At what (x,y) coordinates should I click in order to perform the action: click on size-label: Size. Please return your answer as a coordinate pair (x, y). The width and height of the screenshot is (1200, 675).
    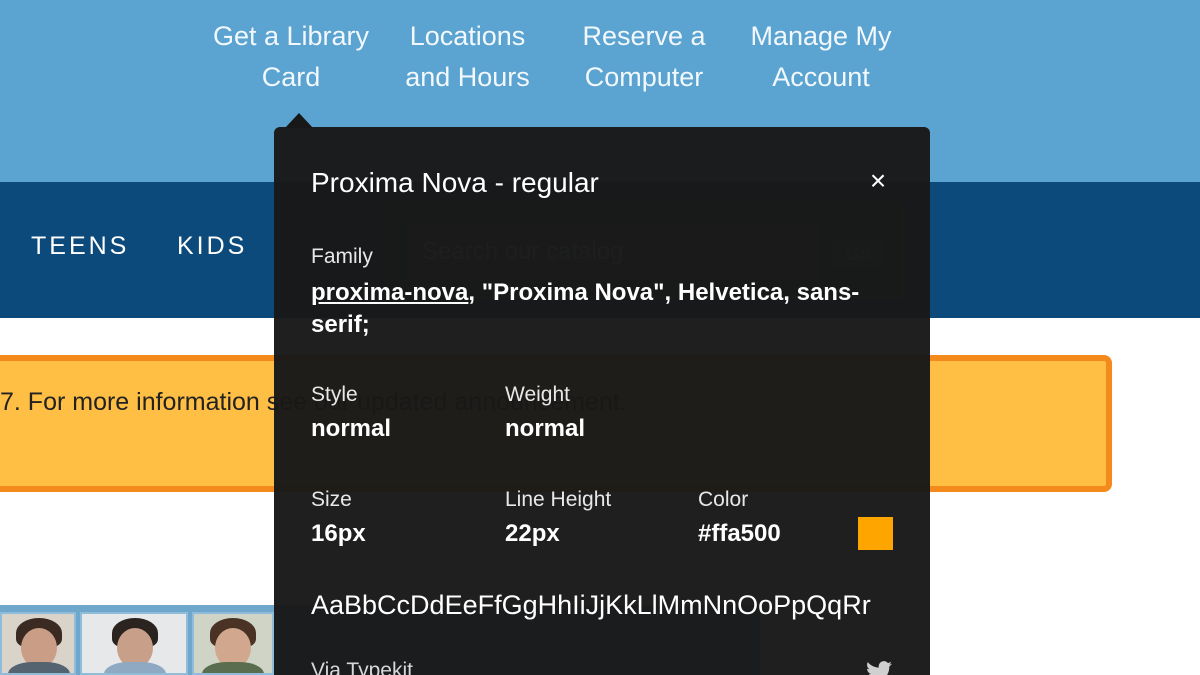
    Looking at the image, I should click on (331, 499).